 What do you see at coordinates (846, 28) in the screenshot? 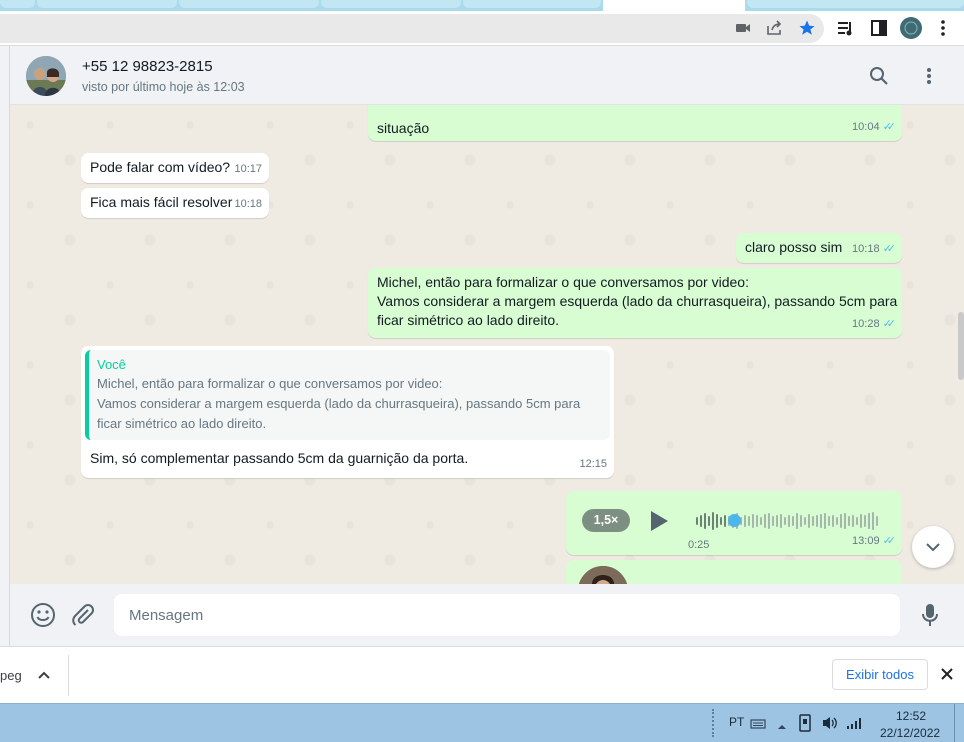
I see `media-icon` at bounding box center [846, 28].